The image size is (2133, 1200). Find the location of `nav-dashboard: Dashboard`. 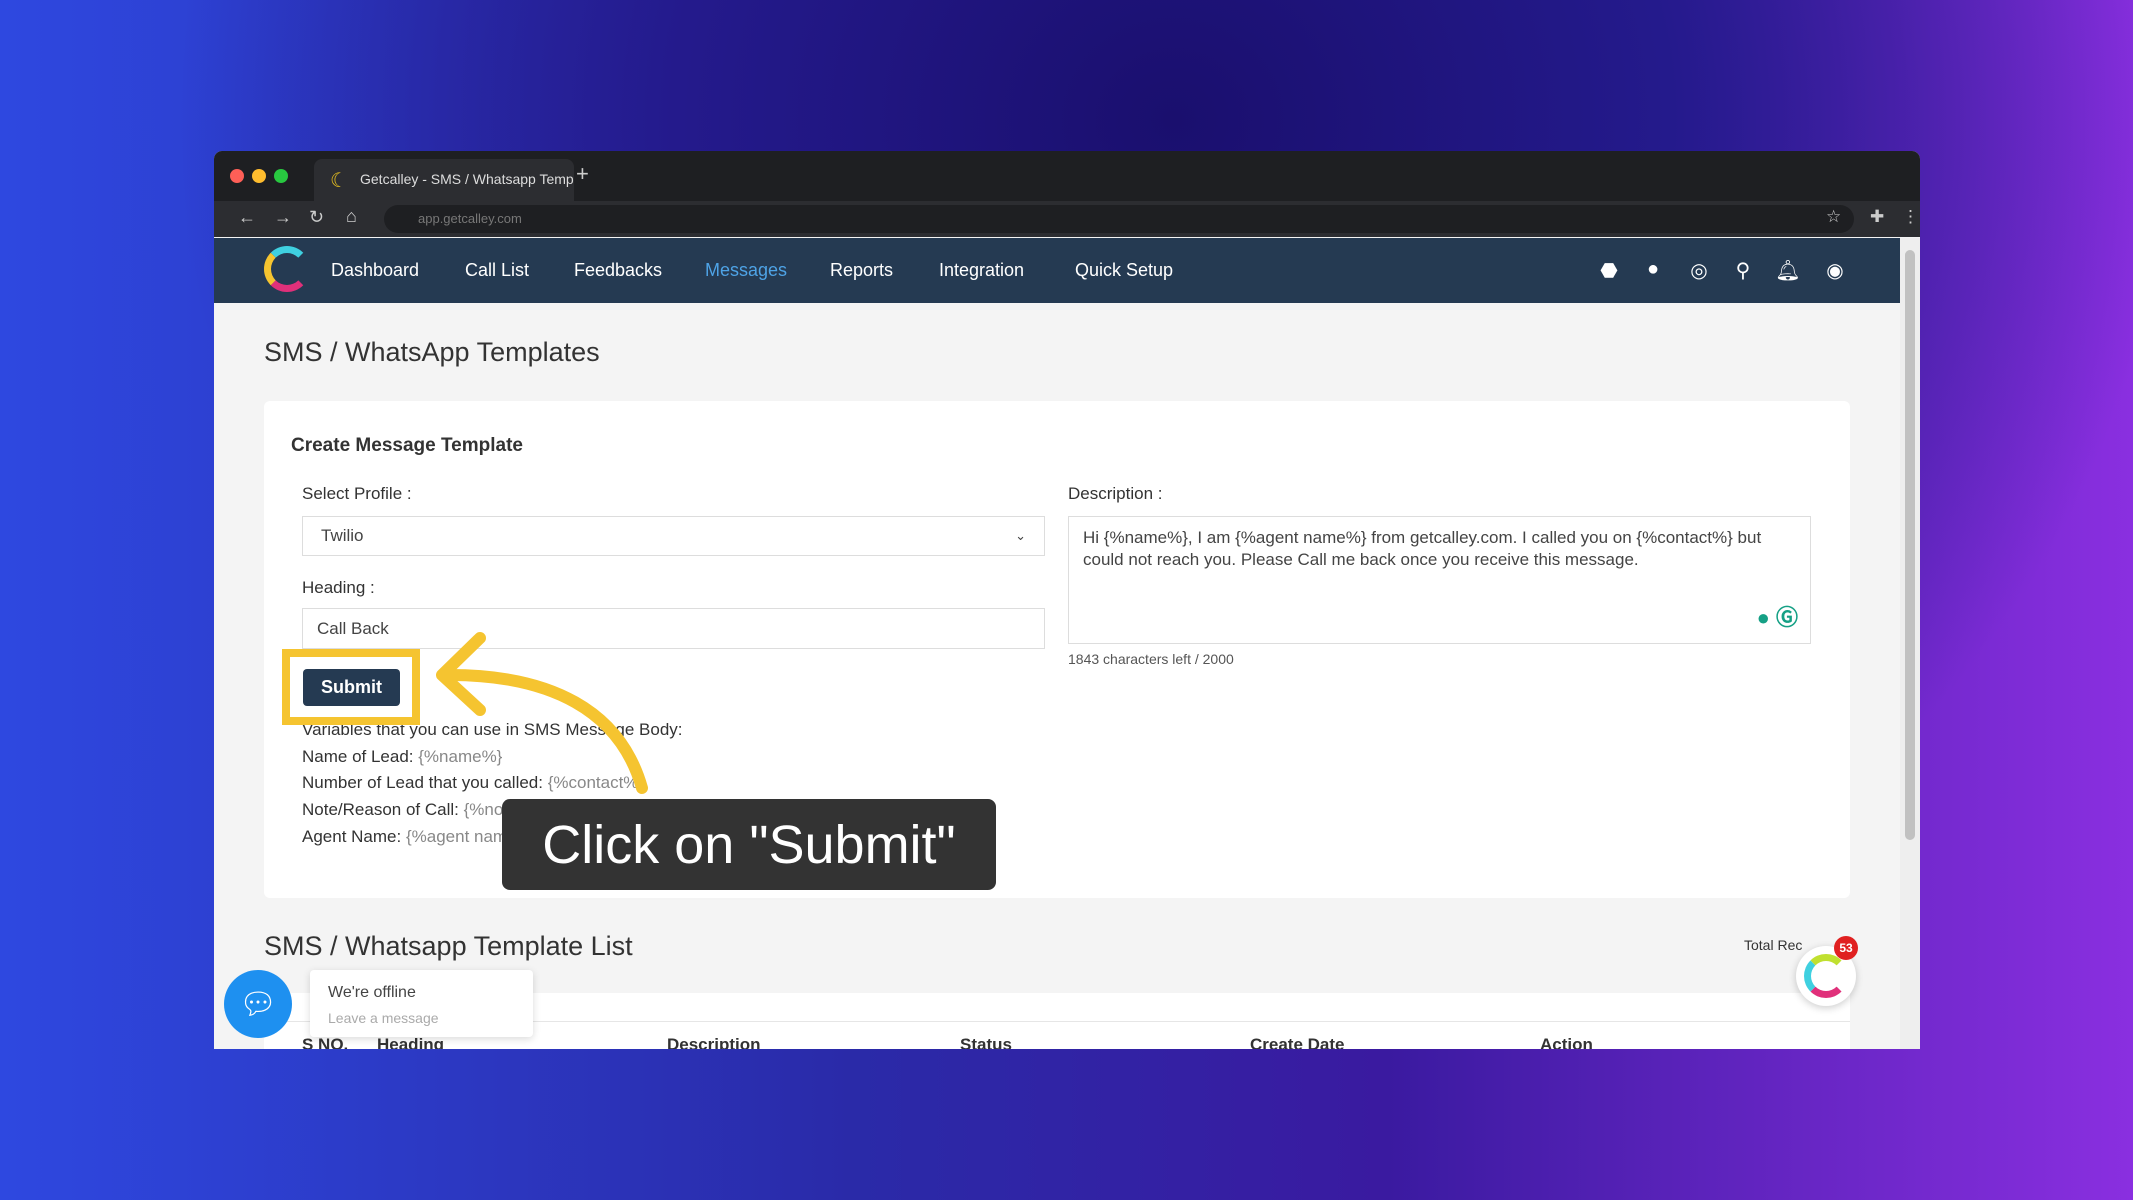

nav-dashboard: Dashboard is located at coordinates (375, 270).